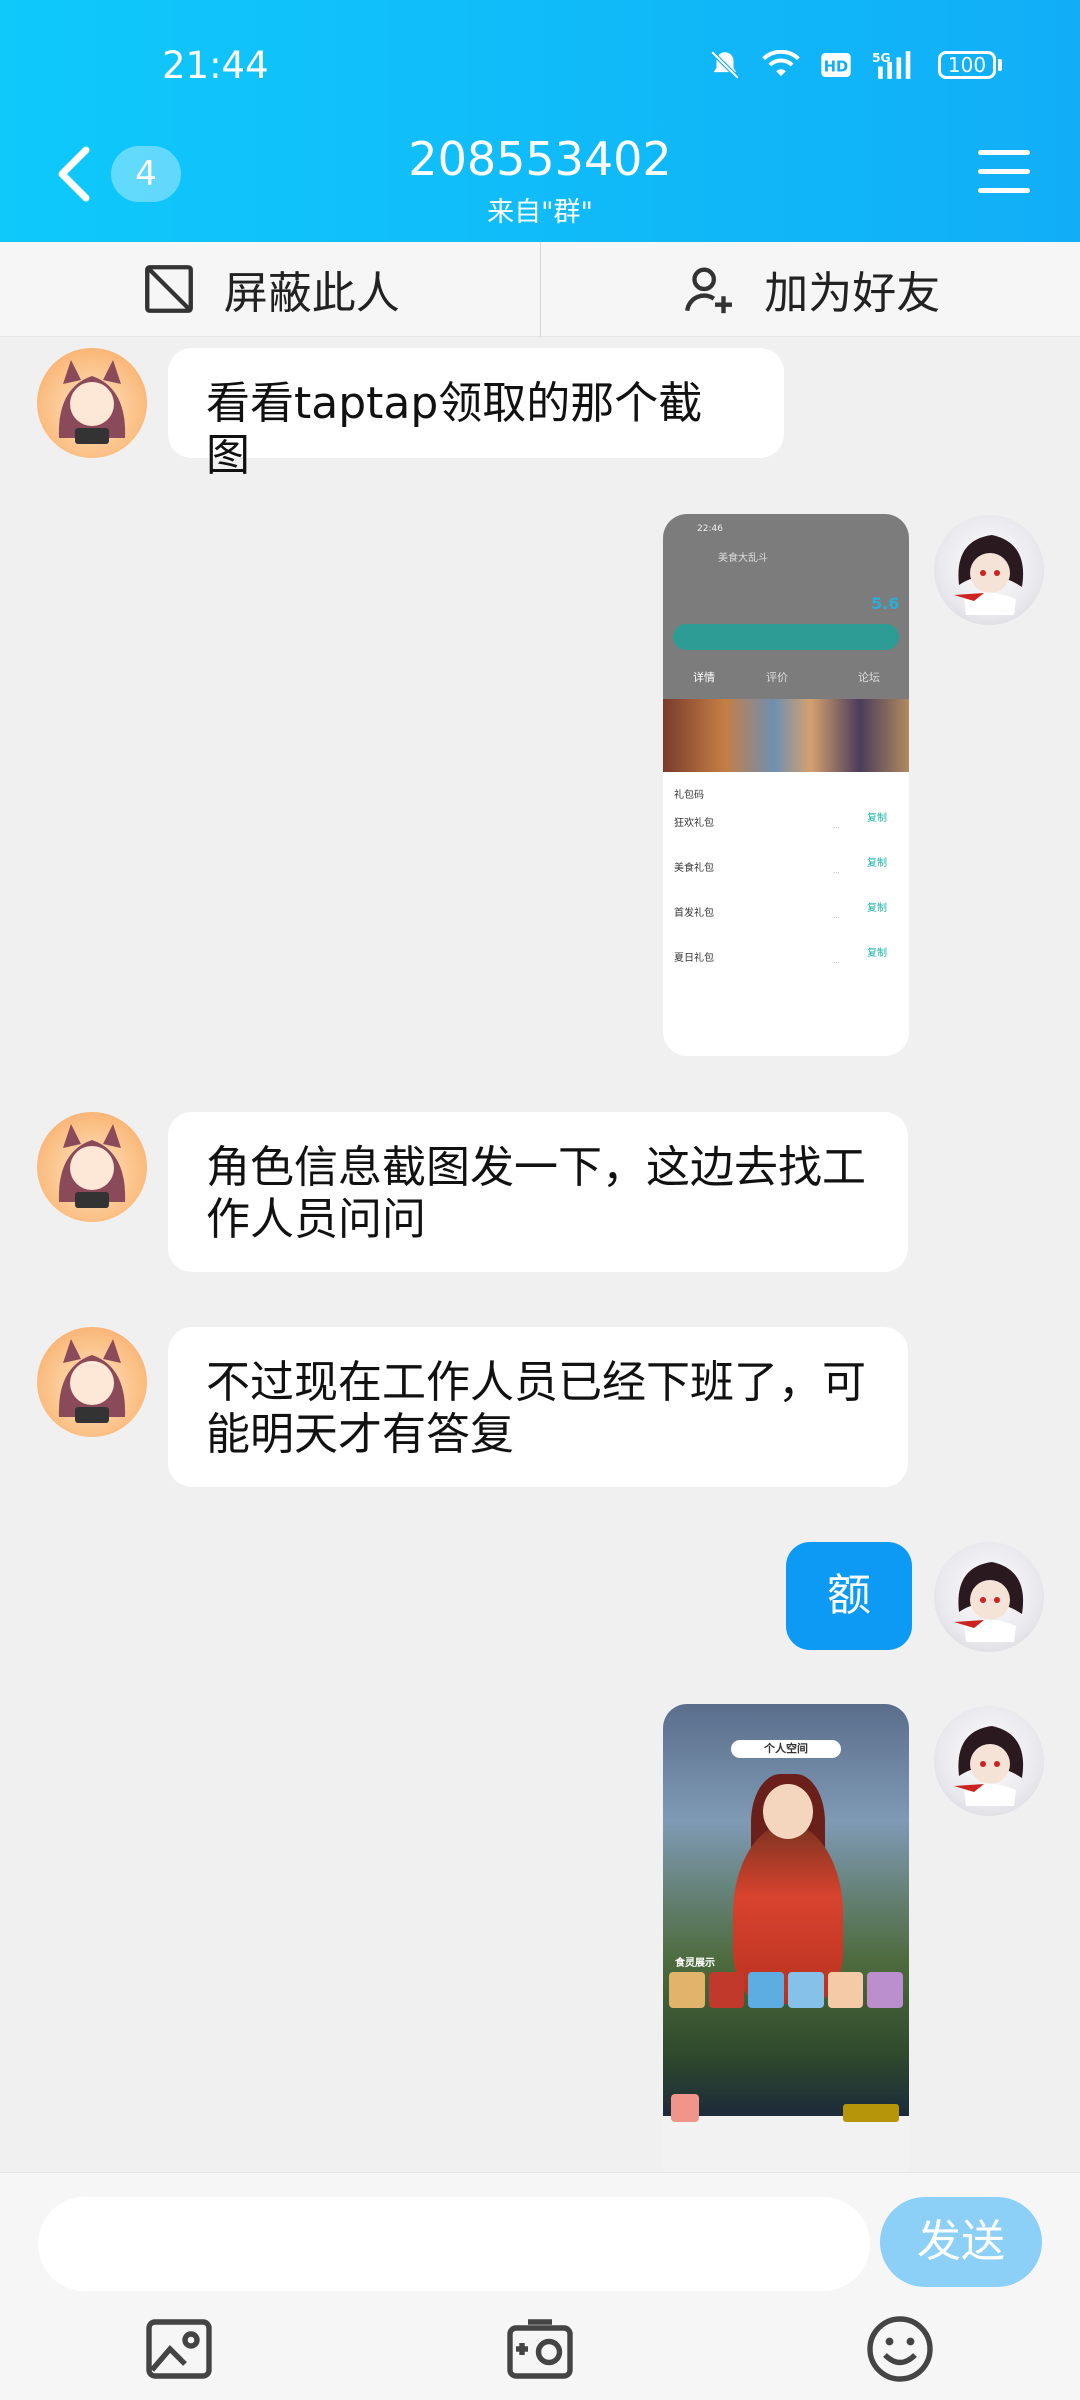 Image resolution: width=1080 pixels, height=2400 pixels. I want to click on mini-gift-2: 美食礼包, so click(694, 868).